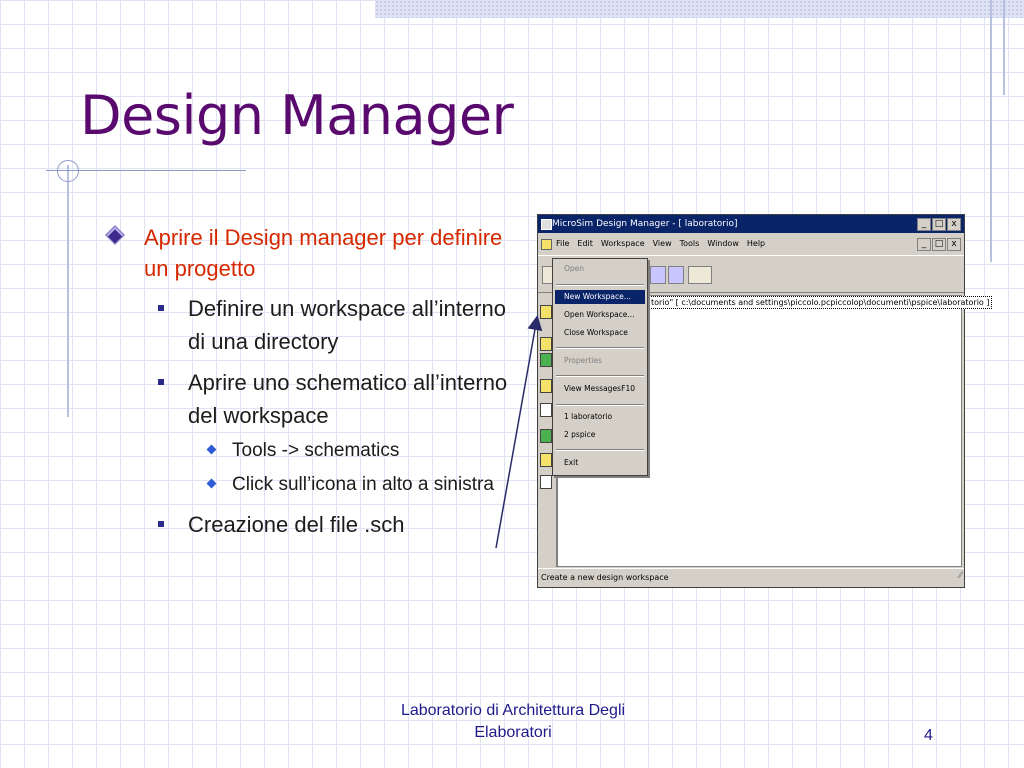 The height and width of the screenshot is (768, 1024). What do you see at coordinates (600, 269) in the screenshot?
I see `menu-item-open: Open` at bounding box center [600, 269].